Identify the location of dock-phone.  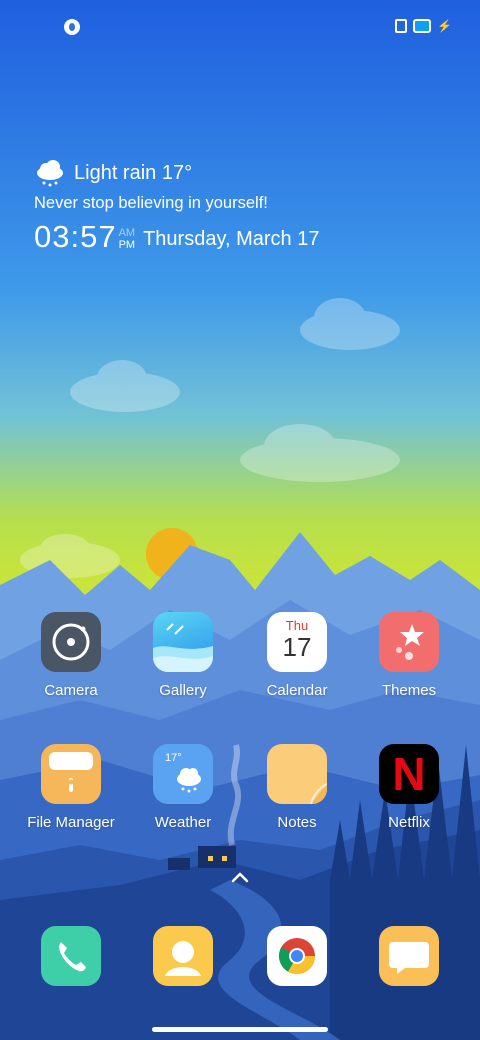
(71, 956).